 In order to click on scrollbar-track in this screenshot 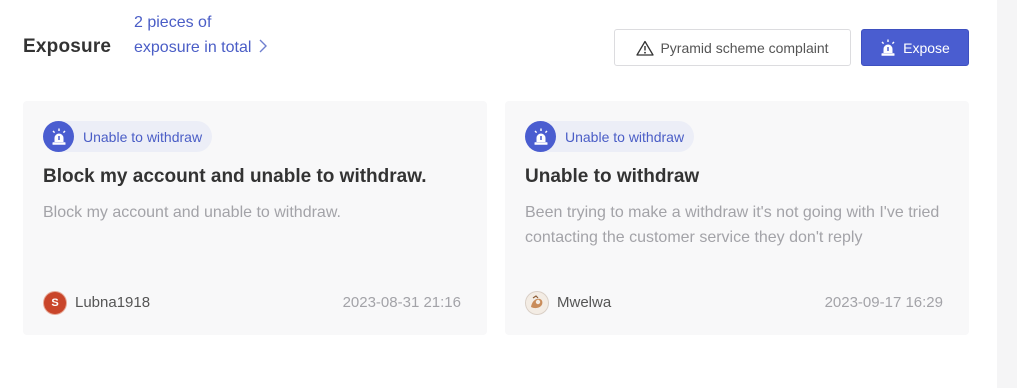, I will do `click(1007, 194)`.